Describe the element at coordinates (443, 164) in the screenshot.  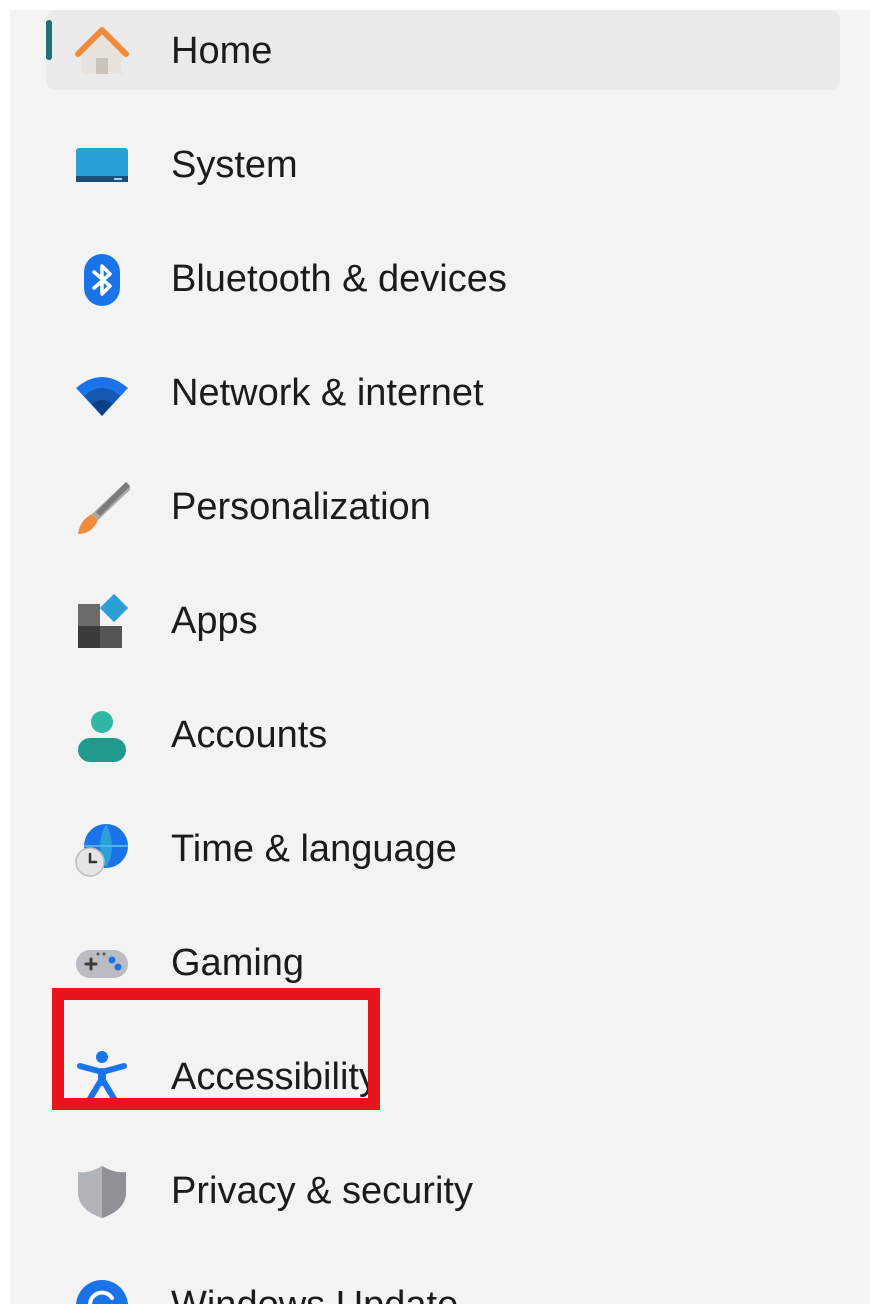
I see `nav-item-system: System` at that location.